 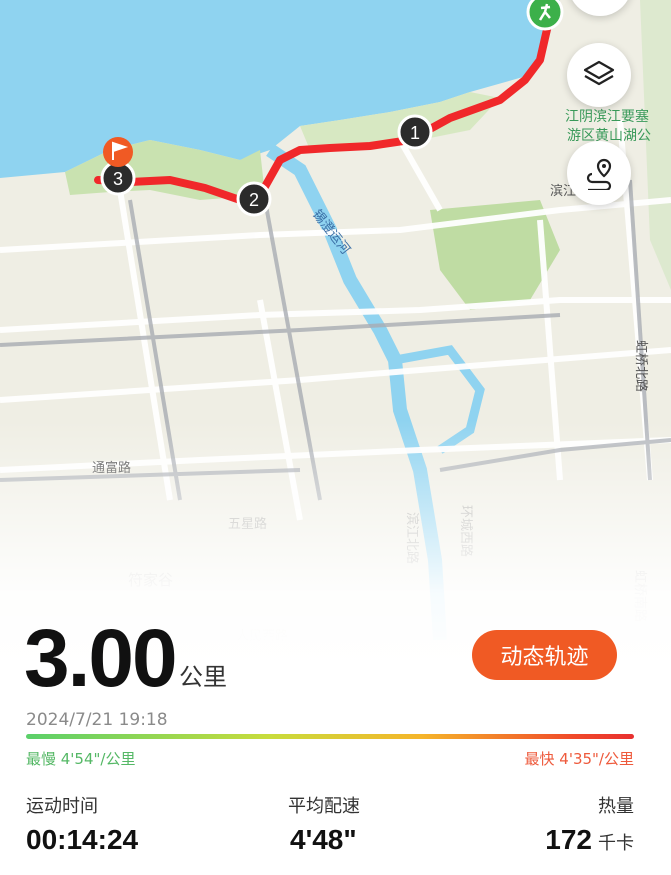 I want to click on calorie-label: 热量, so click(x=616, y=806).